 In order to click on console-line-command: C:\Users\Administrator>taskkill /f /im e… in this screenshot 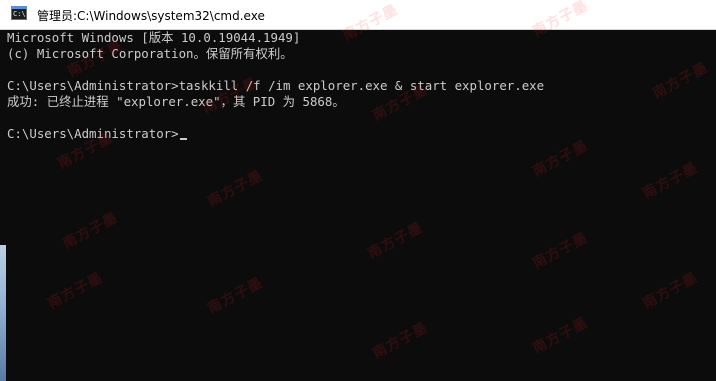, I will do `click(276, 85)`.